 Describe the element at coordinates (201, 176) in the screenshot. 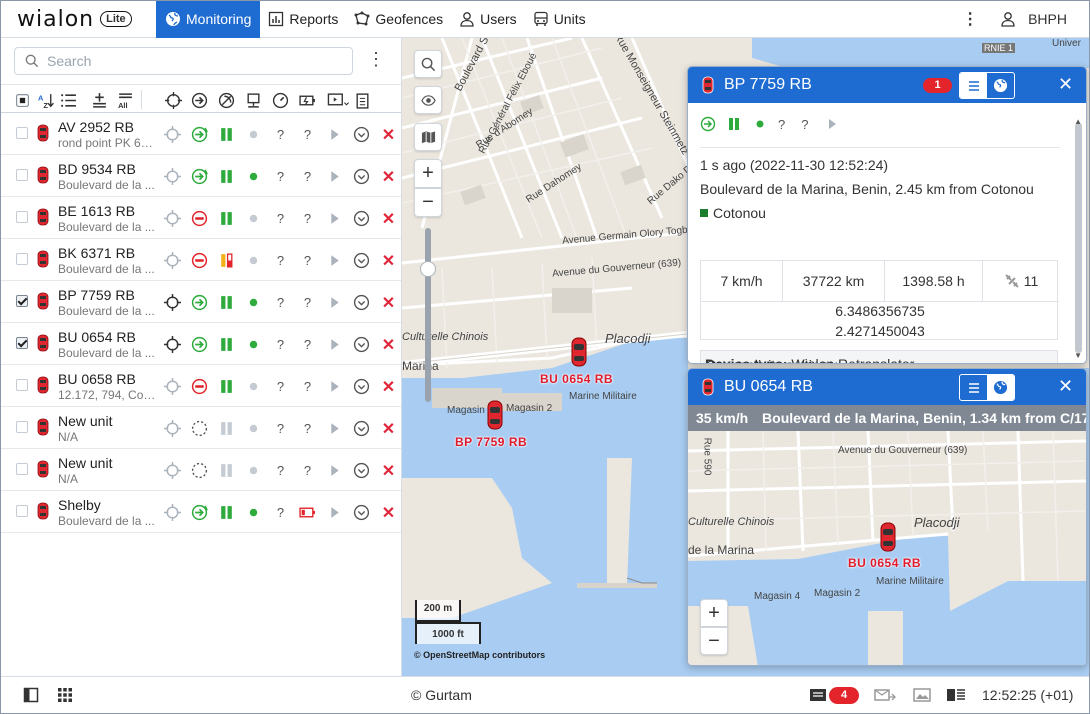

I see `unit-row: BD 9534 RB Boulevard de la ...?? ✕` at that location.